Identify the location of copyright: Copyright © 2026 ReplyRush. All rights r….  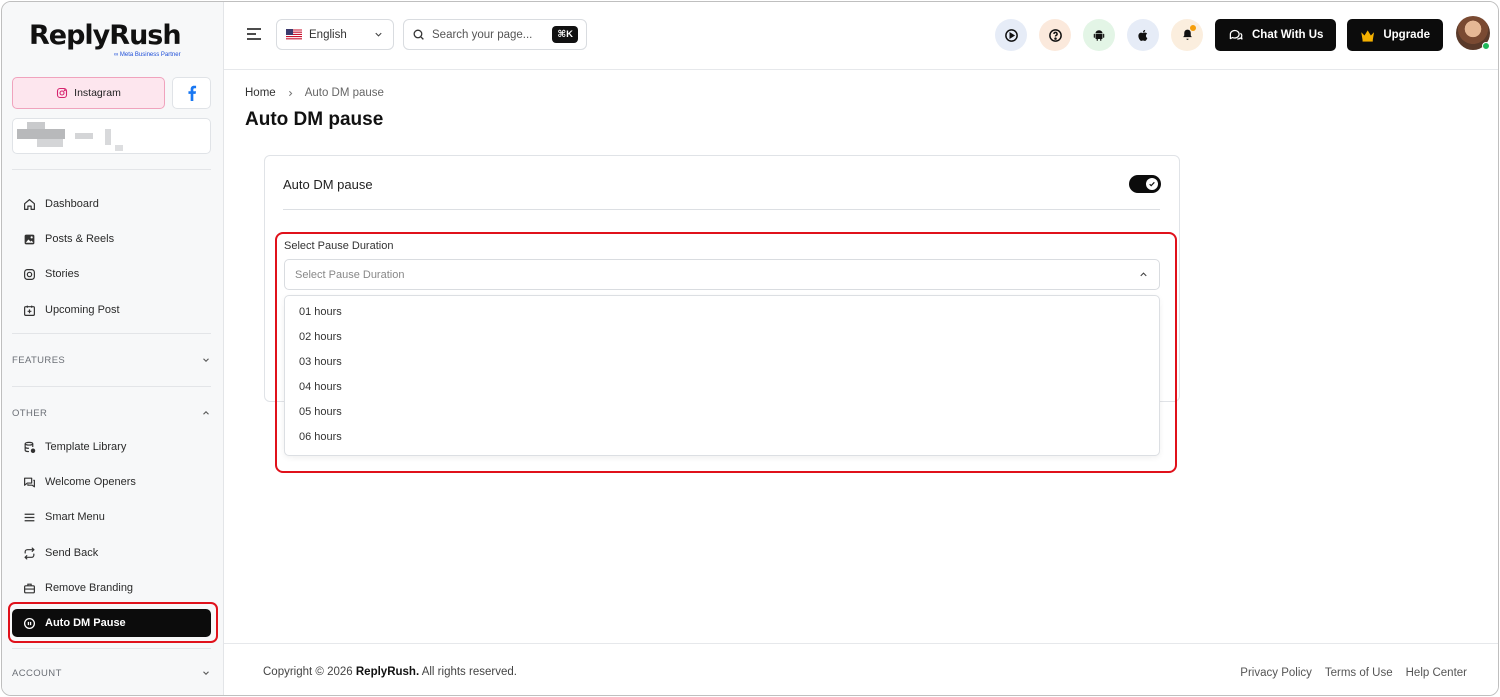
(390, 672).